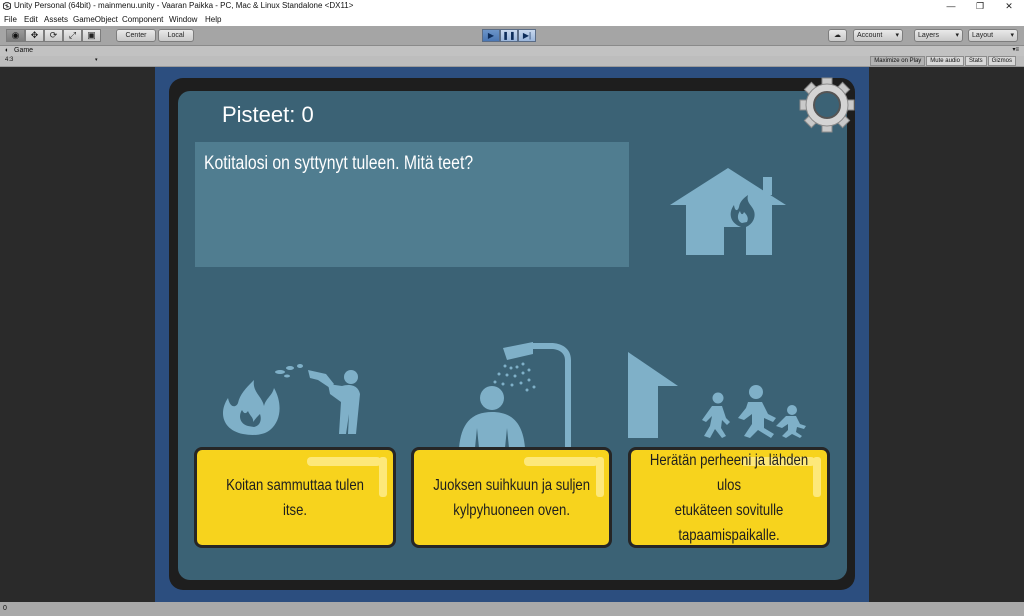 This screenshot has height=616, width=1024. What do you see at coordinates (511, 485) in the screenshot?
I see `answer-2-line-1: Juoksen suihkuun ja suljen` at bounding box center [511, 485].